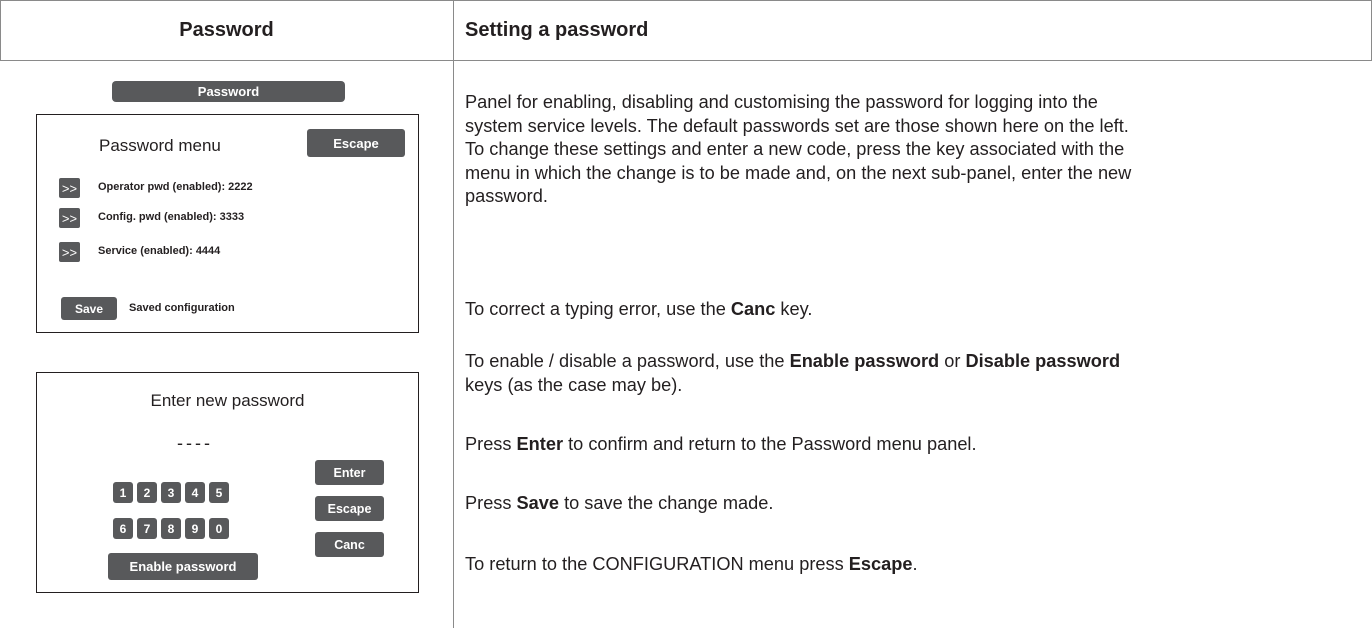  Describe the element at coordinates (182, 308) in the screenshot. I see `saved-configuration-label: Saved configuration` at that location.